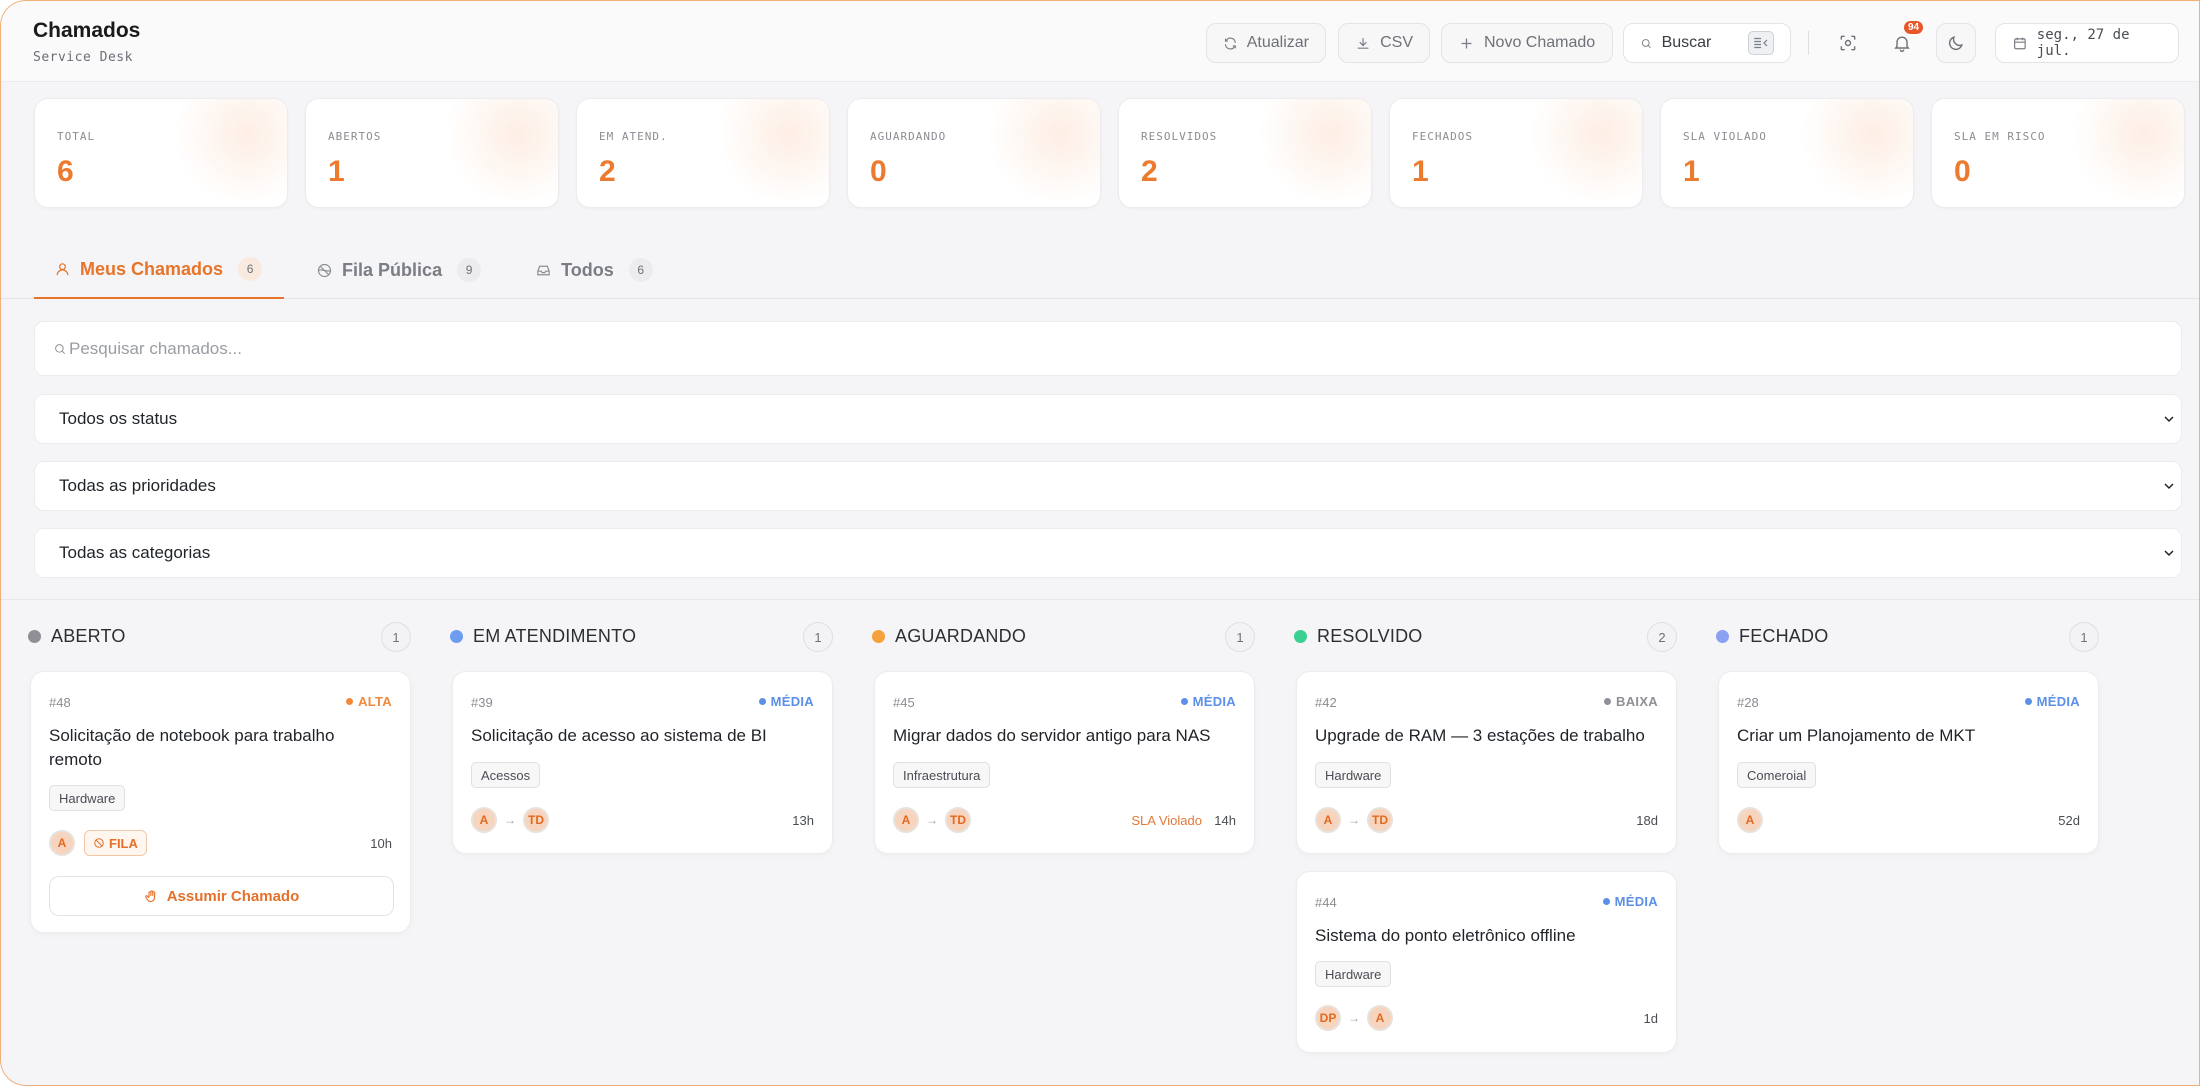 This screenshot has width=2200, height=1086. Describe the element at coordinates (2087, 43) in the screenshot. I see `date-picker-button: seg., 27 de jul.` at that location.